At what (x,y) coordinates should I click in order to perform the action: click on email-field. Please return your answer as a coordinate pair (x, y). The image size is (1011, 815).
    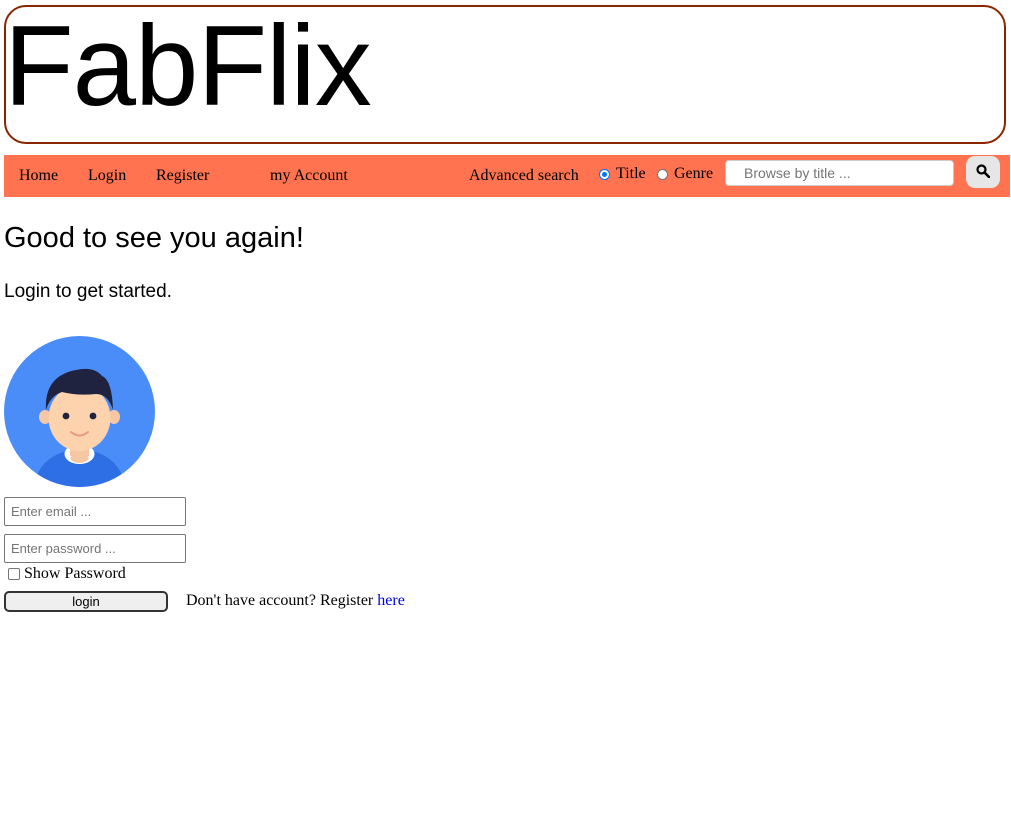
    Looking at the image, I should click on (95, 511).